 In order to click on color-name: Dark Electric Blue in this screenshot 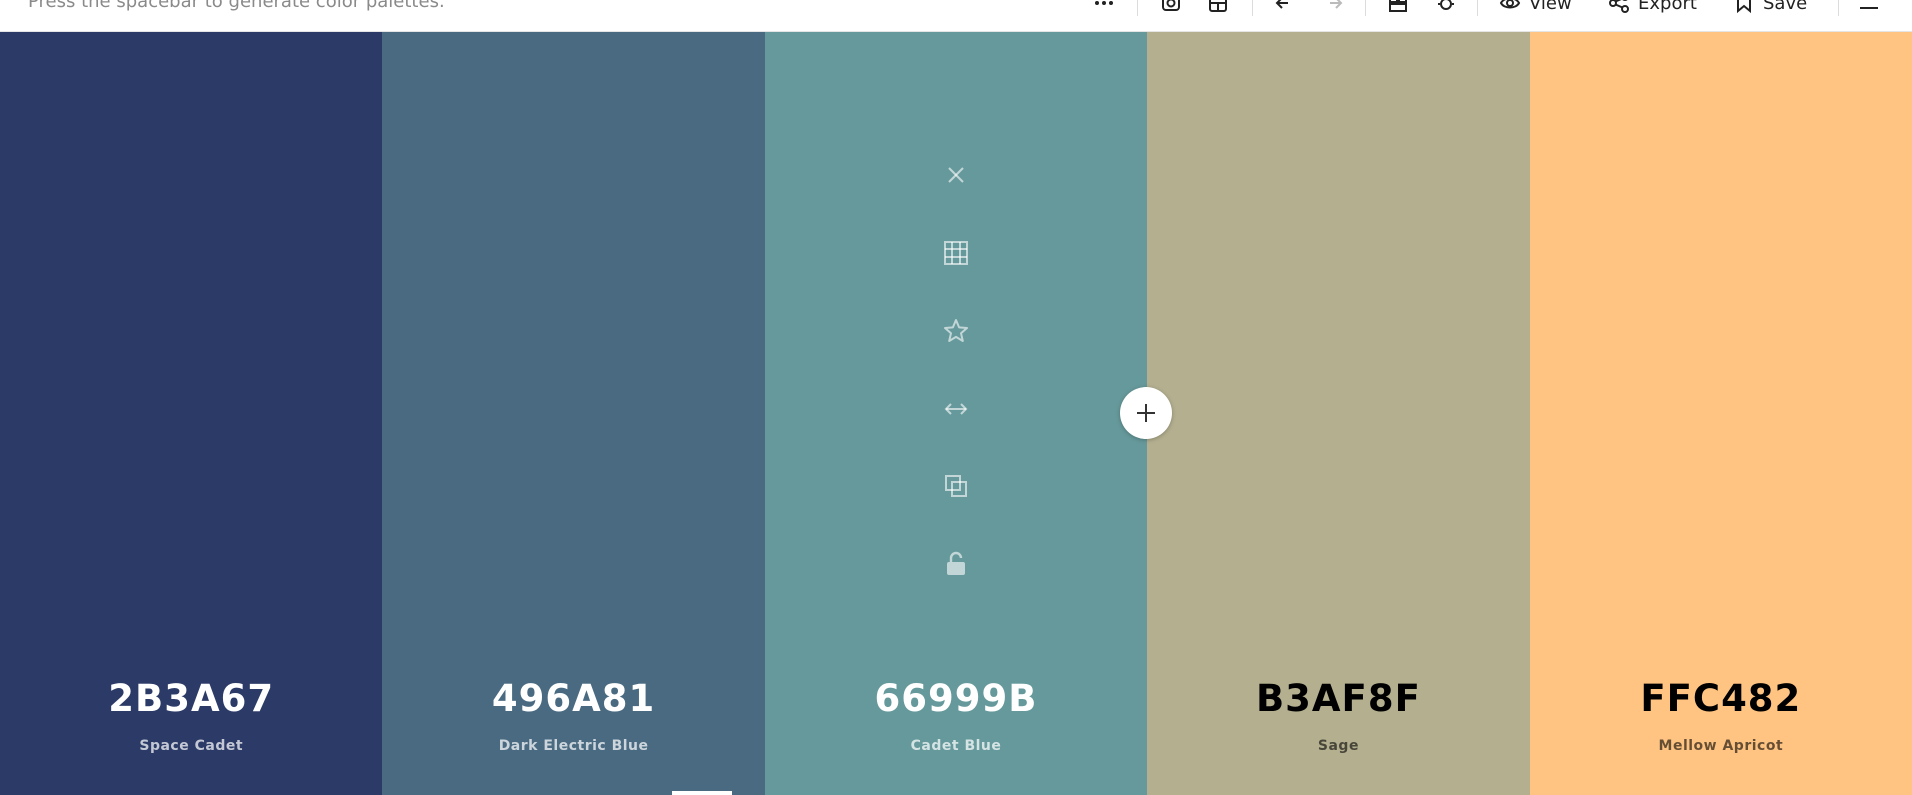, I will do `click(573, 746)`.